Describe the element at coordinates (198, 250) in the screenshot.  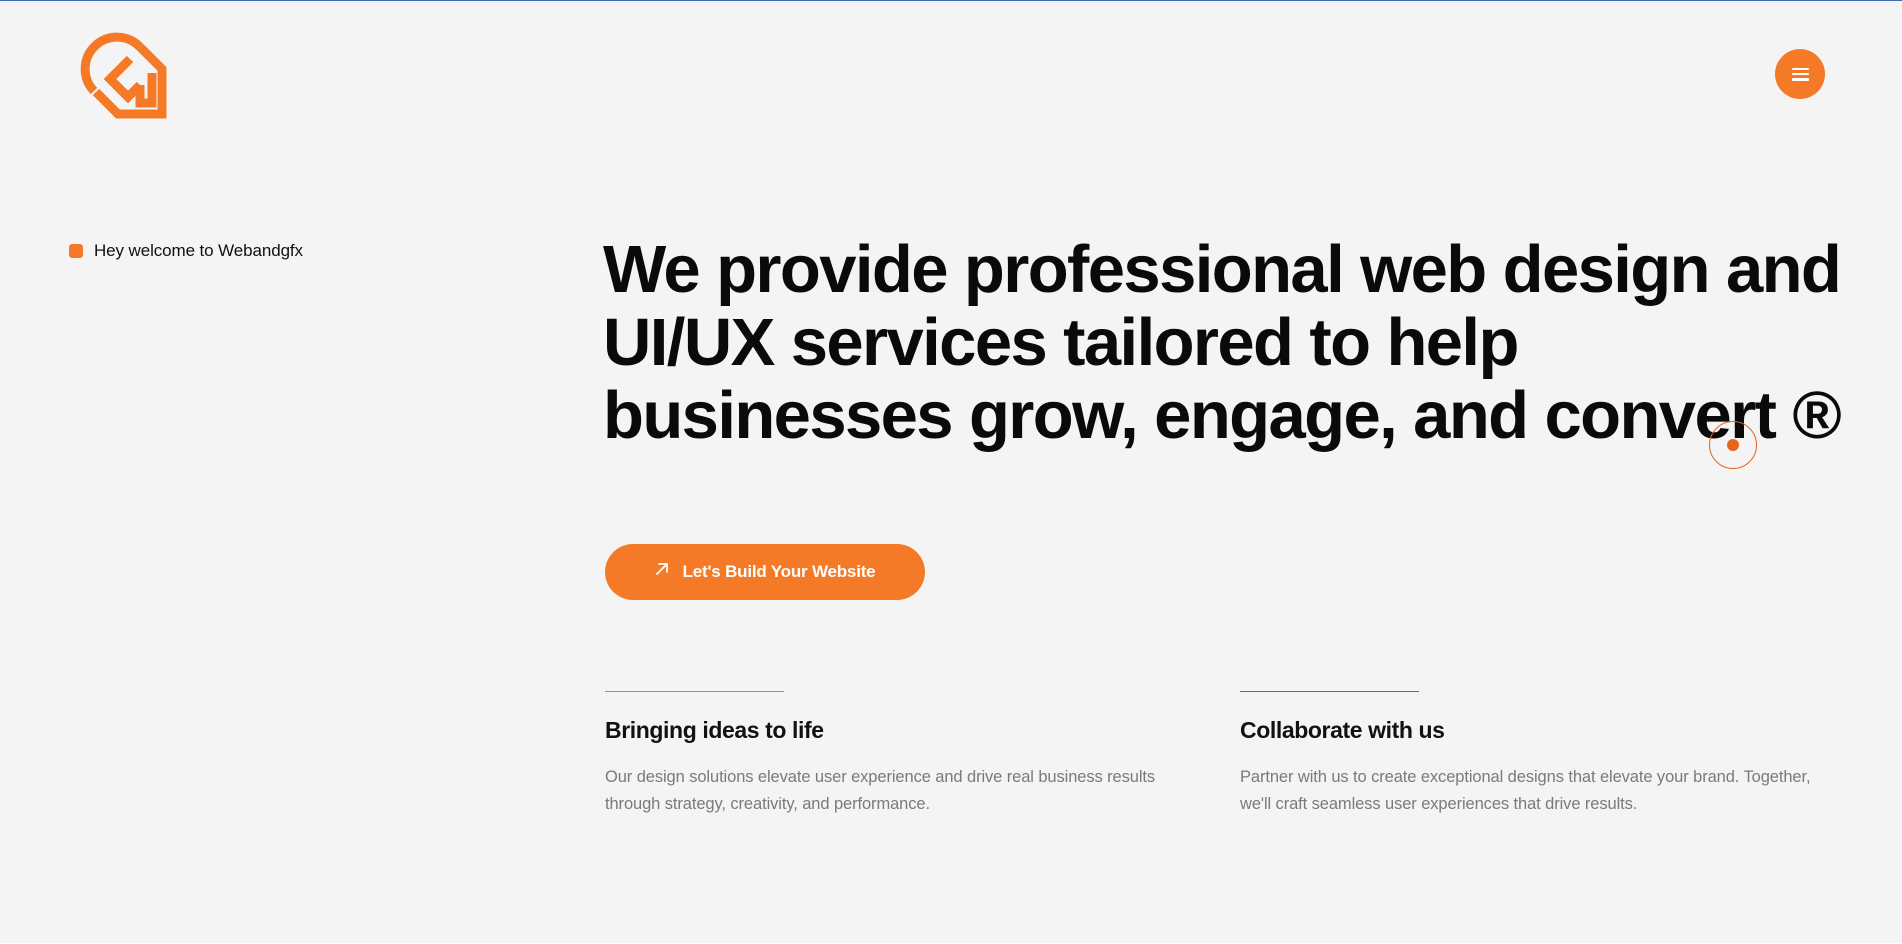
I see `welcome-text: Hey welcome to Webandgfx` at that location.